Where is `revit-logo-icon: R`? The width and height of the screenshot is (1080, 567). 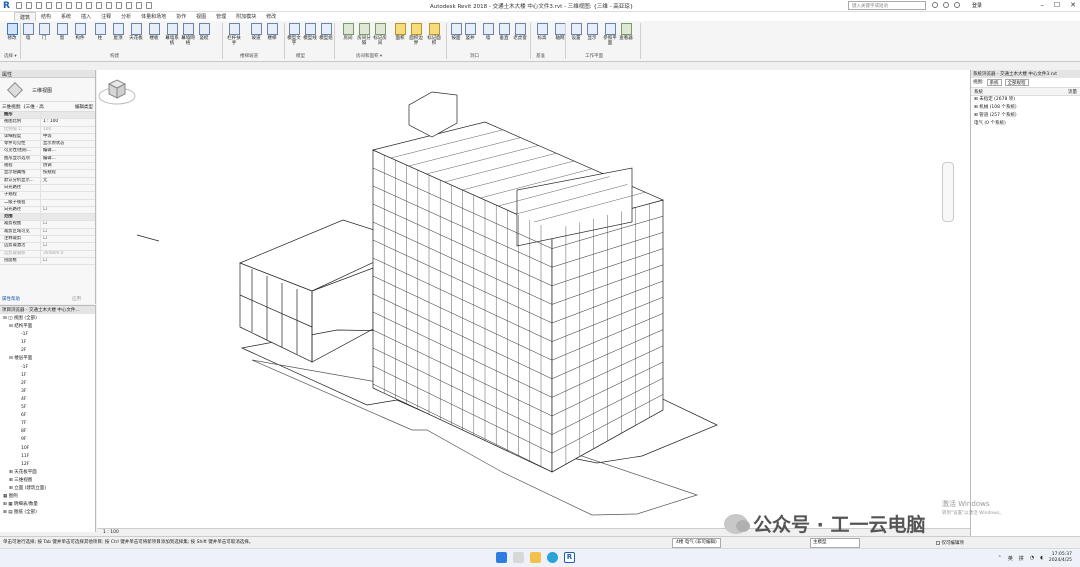
revit-logo-icon: R is located at coordinates (8, 6).